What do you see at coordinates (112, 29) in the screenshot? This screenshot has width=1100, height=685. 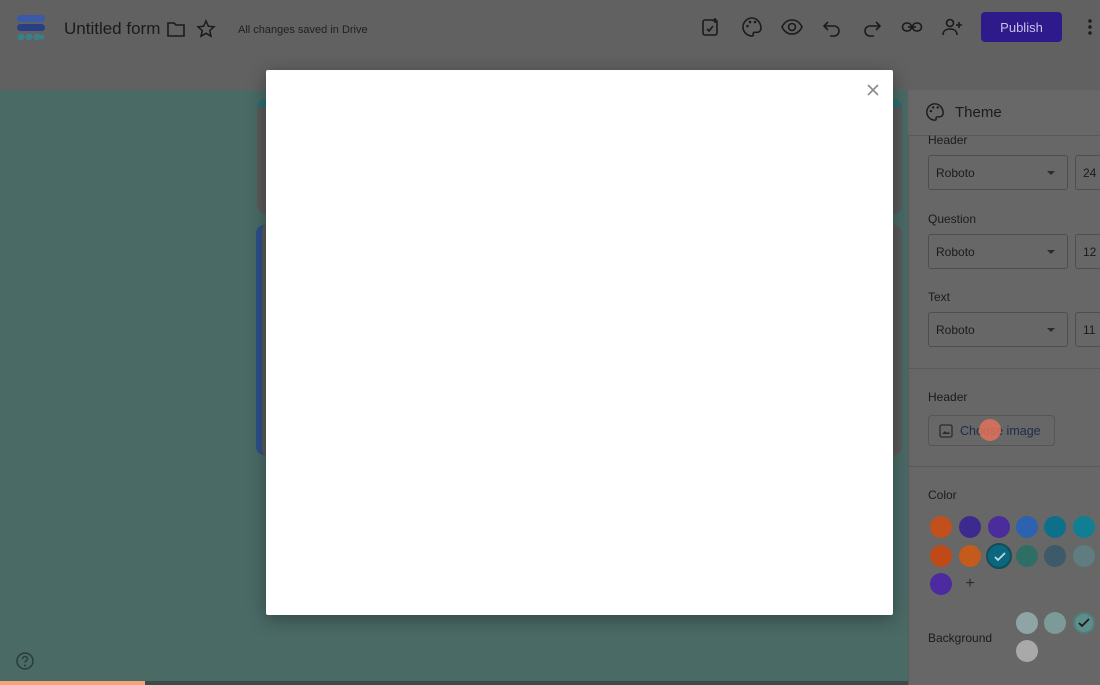 I see `form-title: Untitled form` at bounding box center [112, 29].